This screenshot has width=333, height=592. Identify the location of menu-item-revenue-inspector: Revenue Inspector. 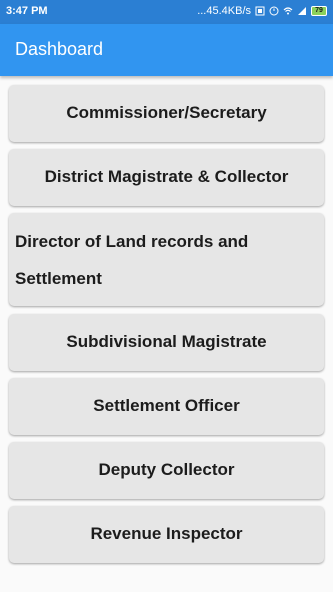
(166, 534).